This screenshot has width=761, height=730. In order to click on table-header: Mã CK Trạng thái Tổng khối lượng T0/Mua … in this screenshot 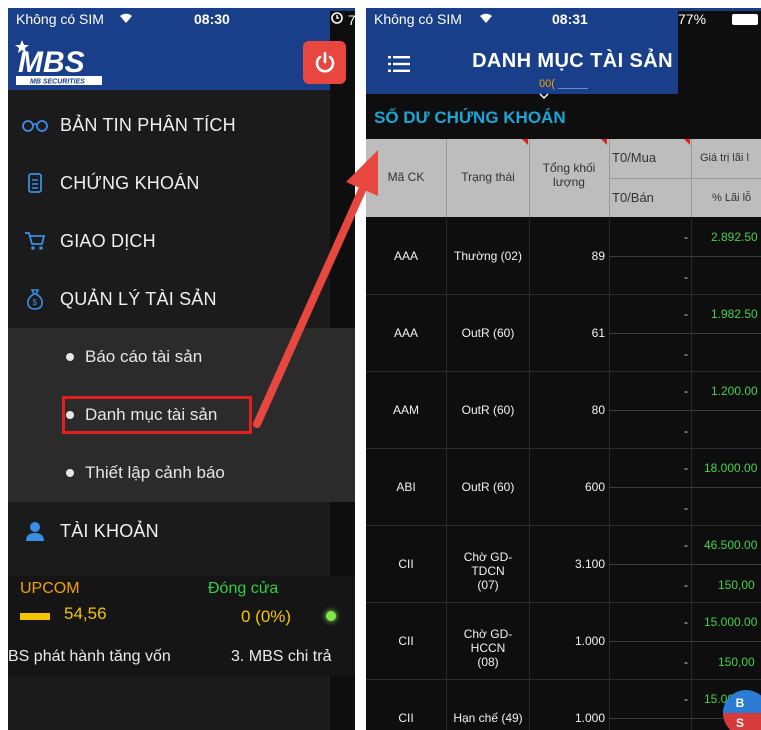, I will do `click(563, 178)`.